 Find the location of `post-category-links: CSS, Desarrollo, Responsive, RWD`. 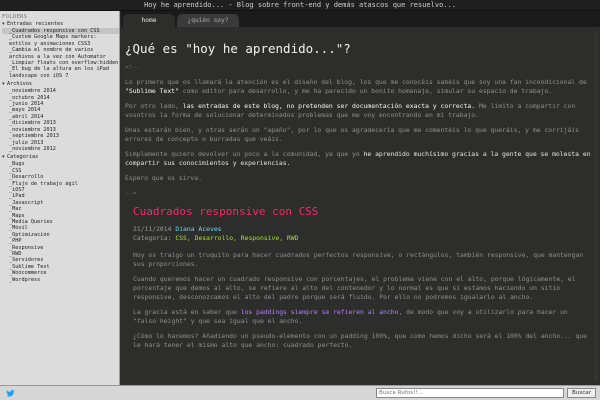

post-category-links: CSS, Desarrollo, Responsive, RWD is located at coordinates (236, 238).